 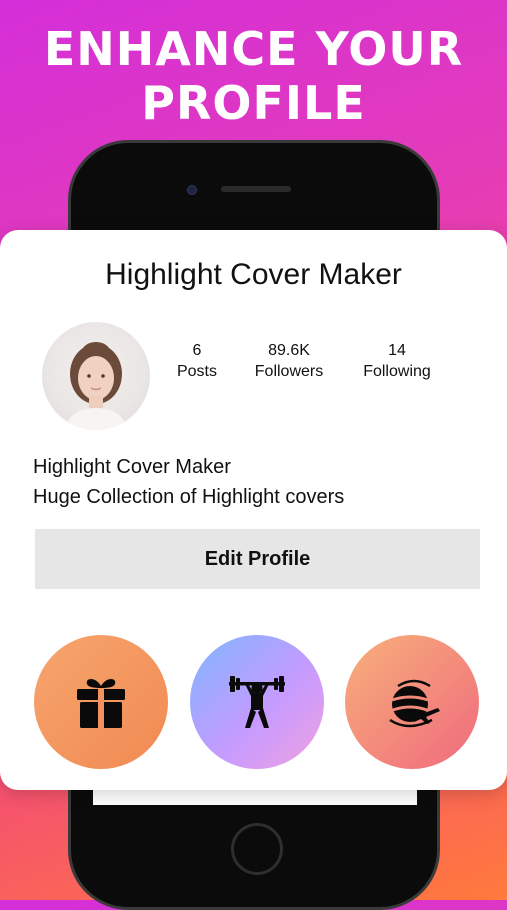 I want to click on highlight-gift, so click(x=101, y=702).